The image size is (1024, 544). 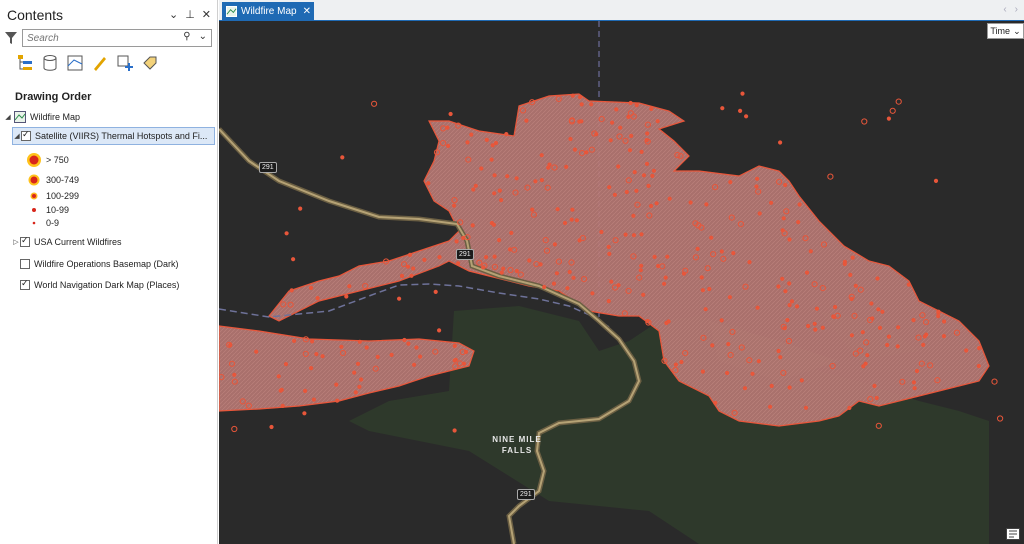 I want to click on caret-down-icon: ◢, so click(x=17, y=136).